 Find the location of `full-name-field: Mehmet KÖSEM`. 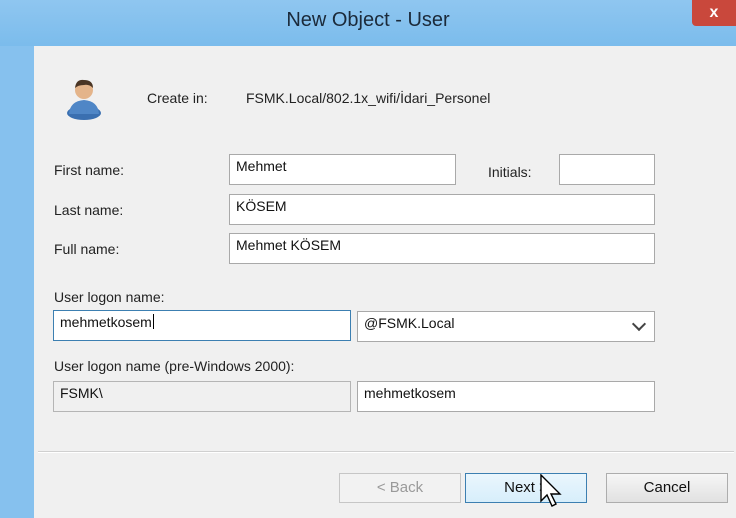

full-name-field: Mehmet KÖSEM is located at coordinates (442, 248).